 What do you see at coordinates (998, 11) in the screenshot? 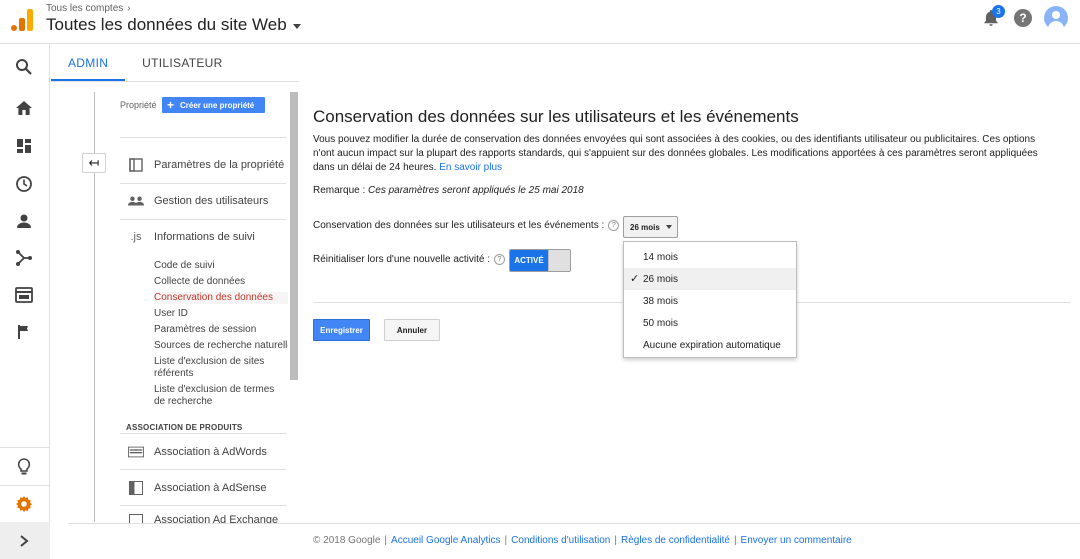
I see `notification-count-badge: 3` at bounding box center [998, 11].